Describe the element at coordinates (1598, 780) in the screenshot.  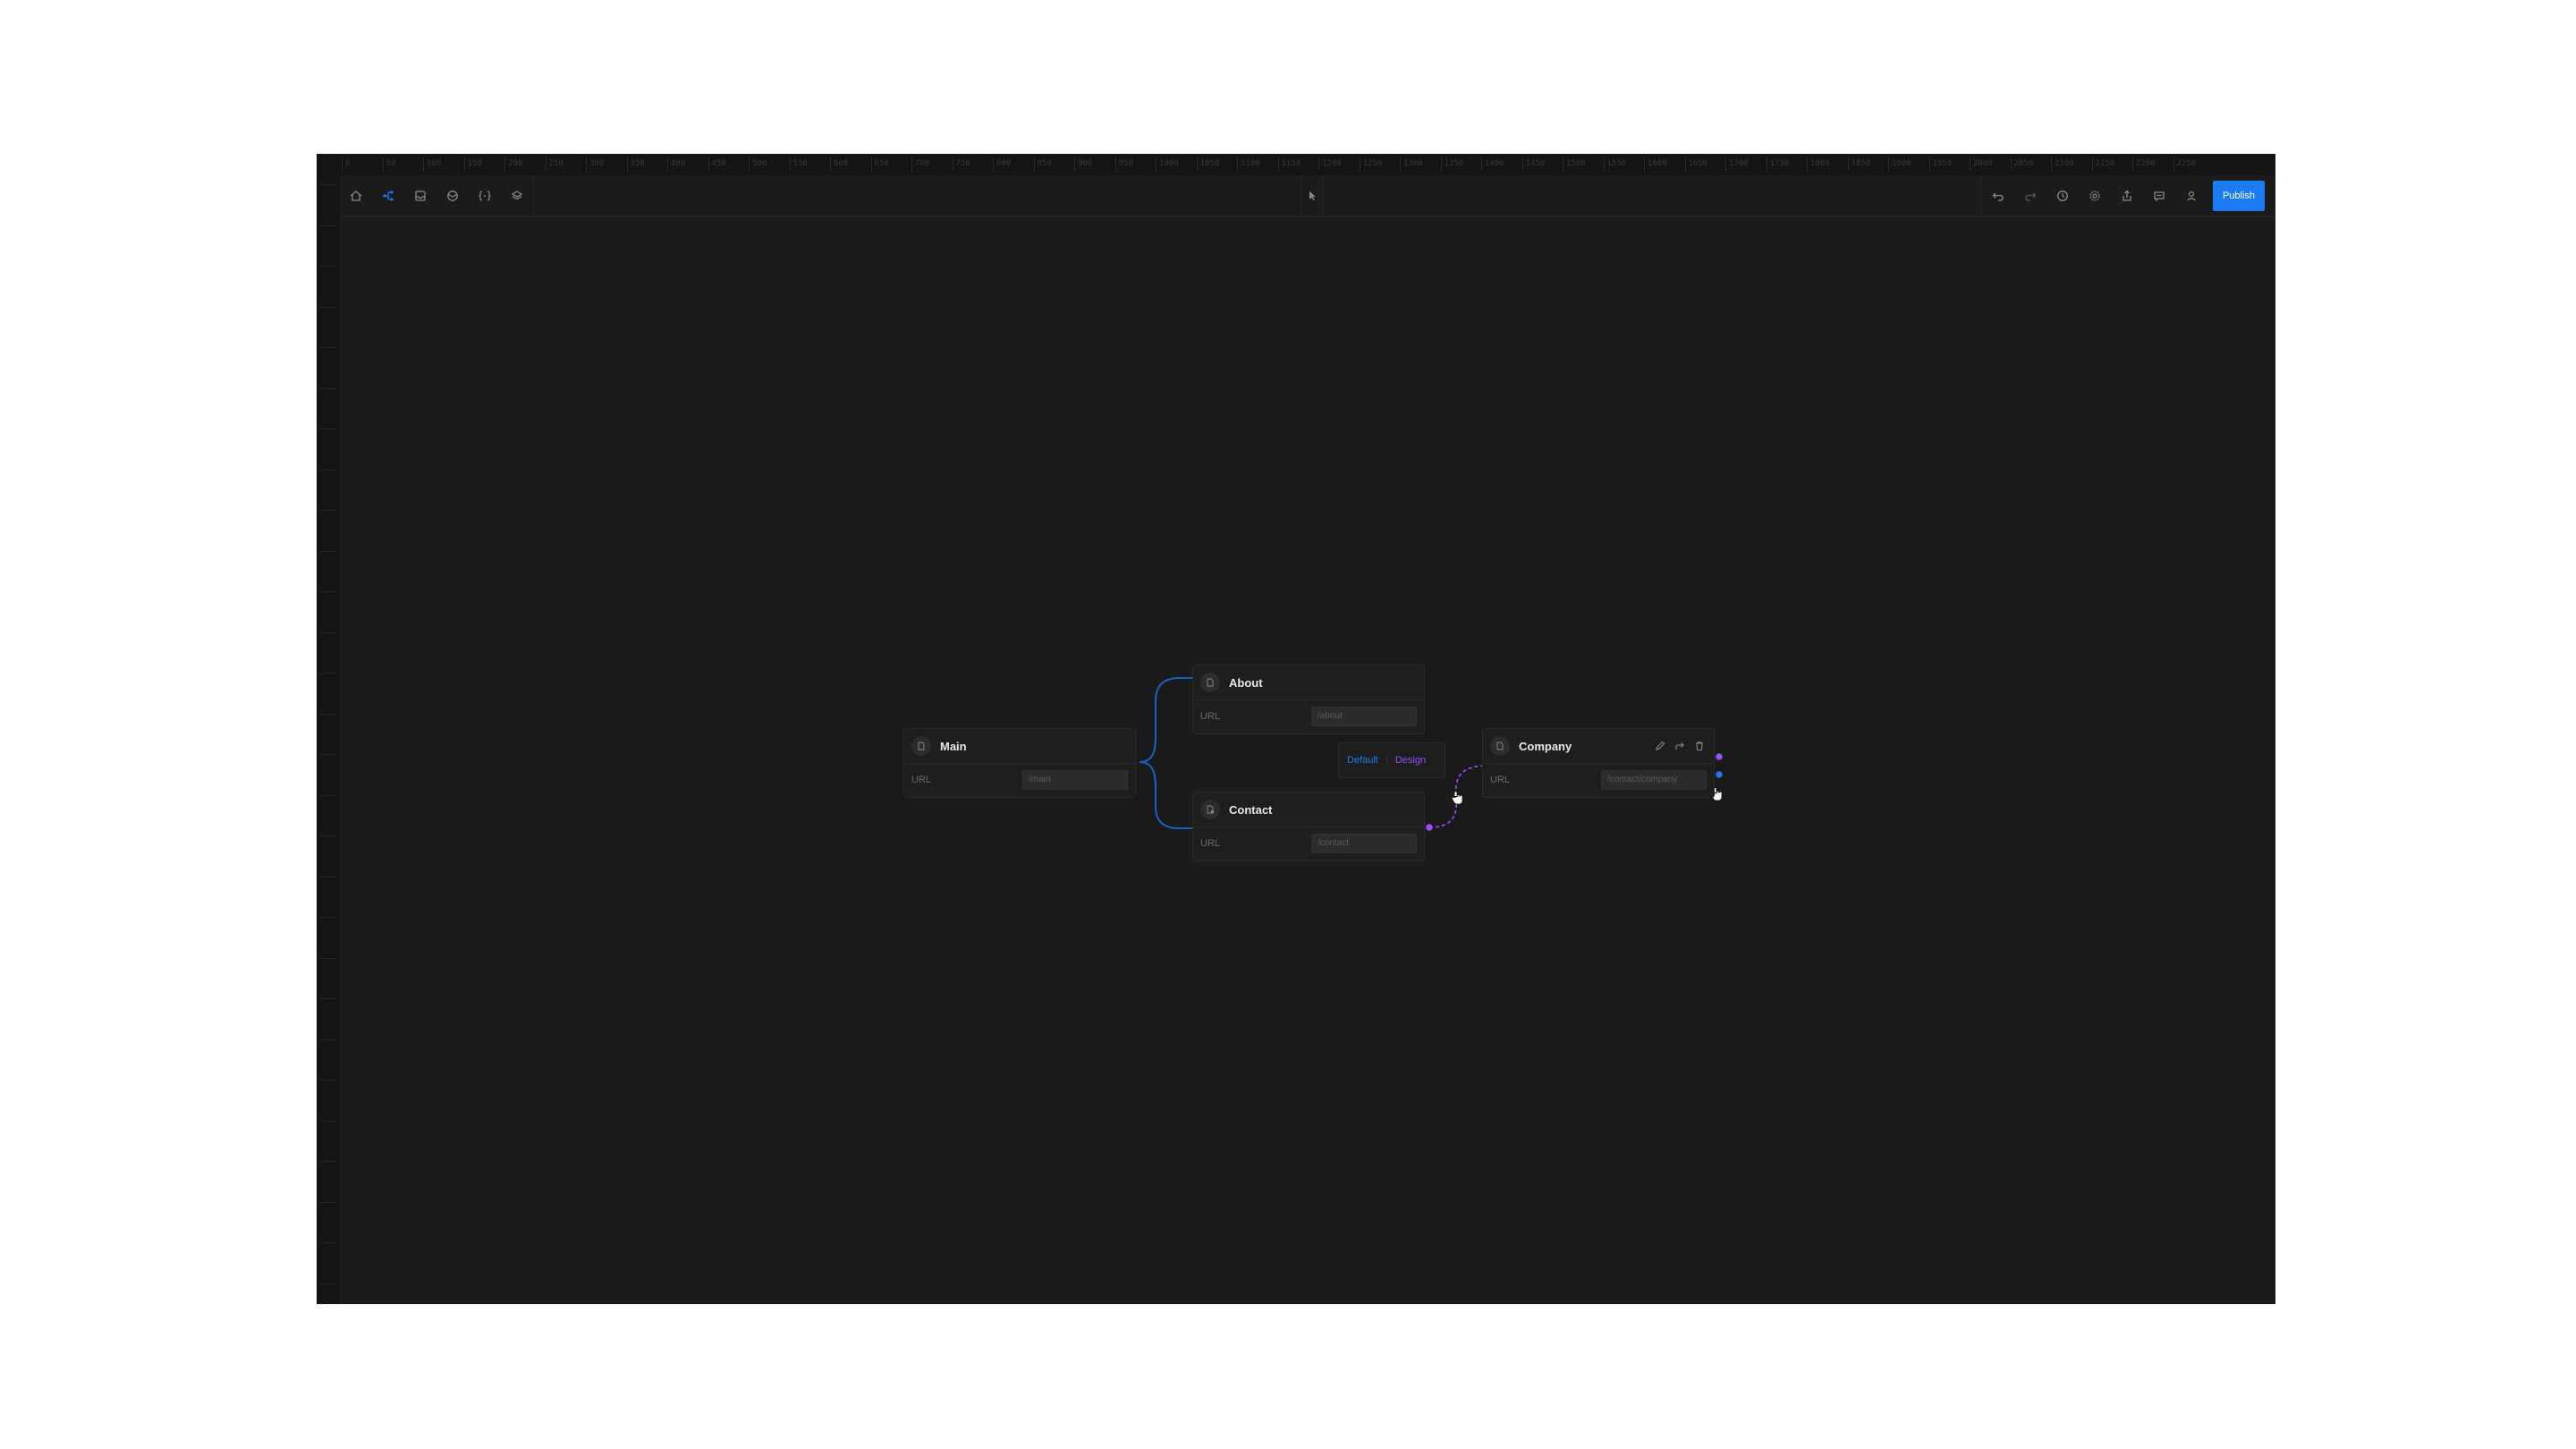
I see `url-row: URL /contact/company` at that location.